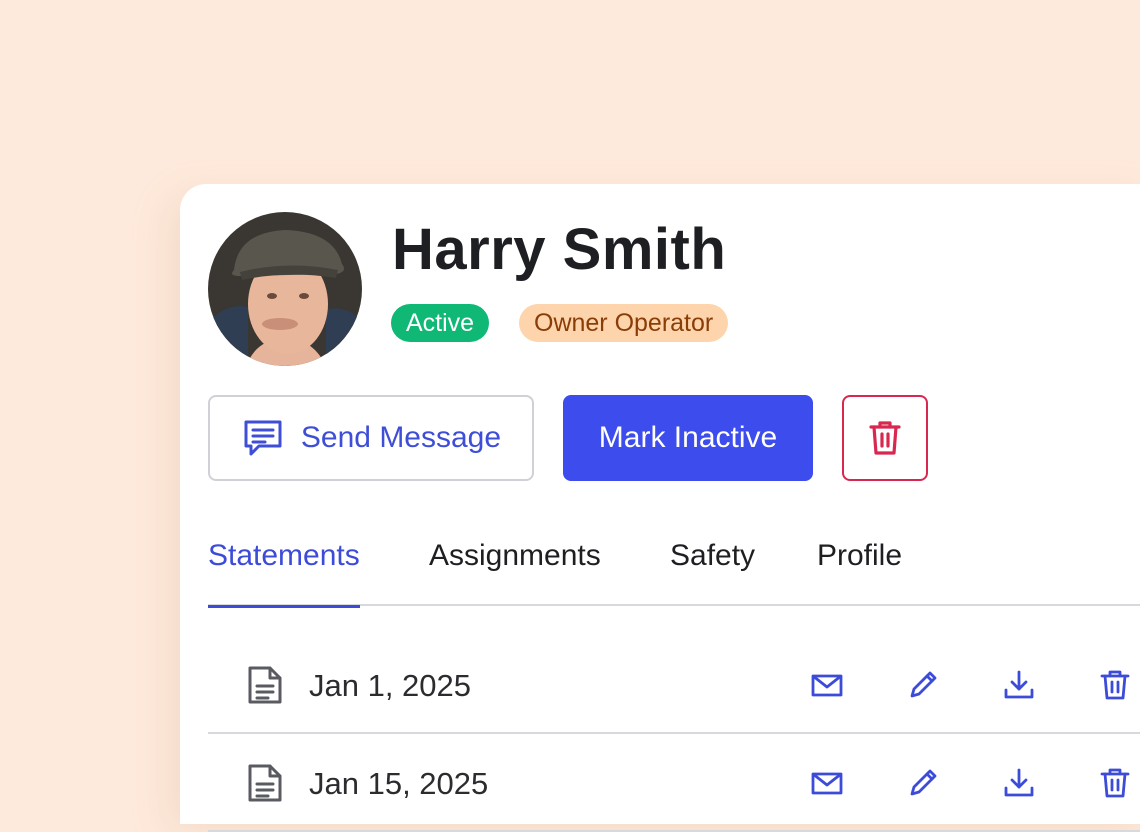  I want to click on tab-assignments: Assignments, so click(515, 572).